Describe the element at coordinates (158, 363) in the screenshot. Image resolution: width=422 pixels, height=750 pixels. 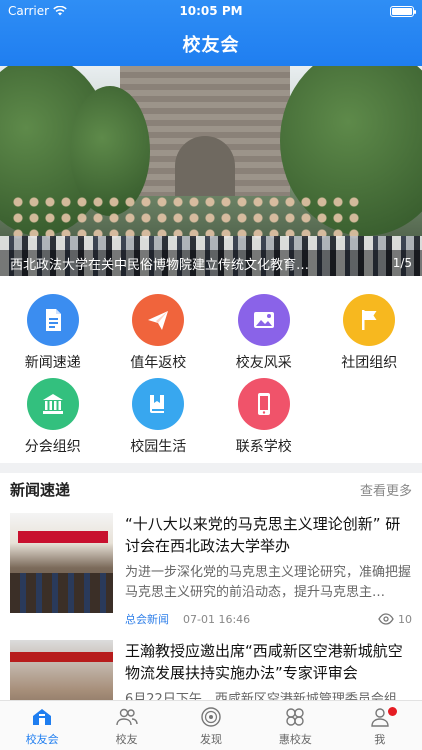
I see `grid-item-label: 值年返校` at that location.